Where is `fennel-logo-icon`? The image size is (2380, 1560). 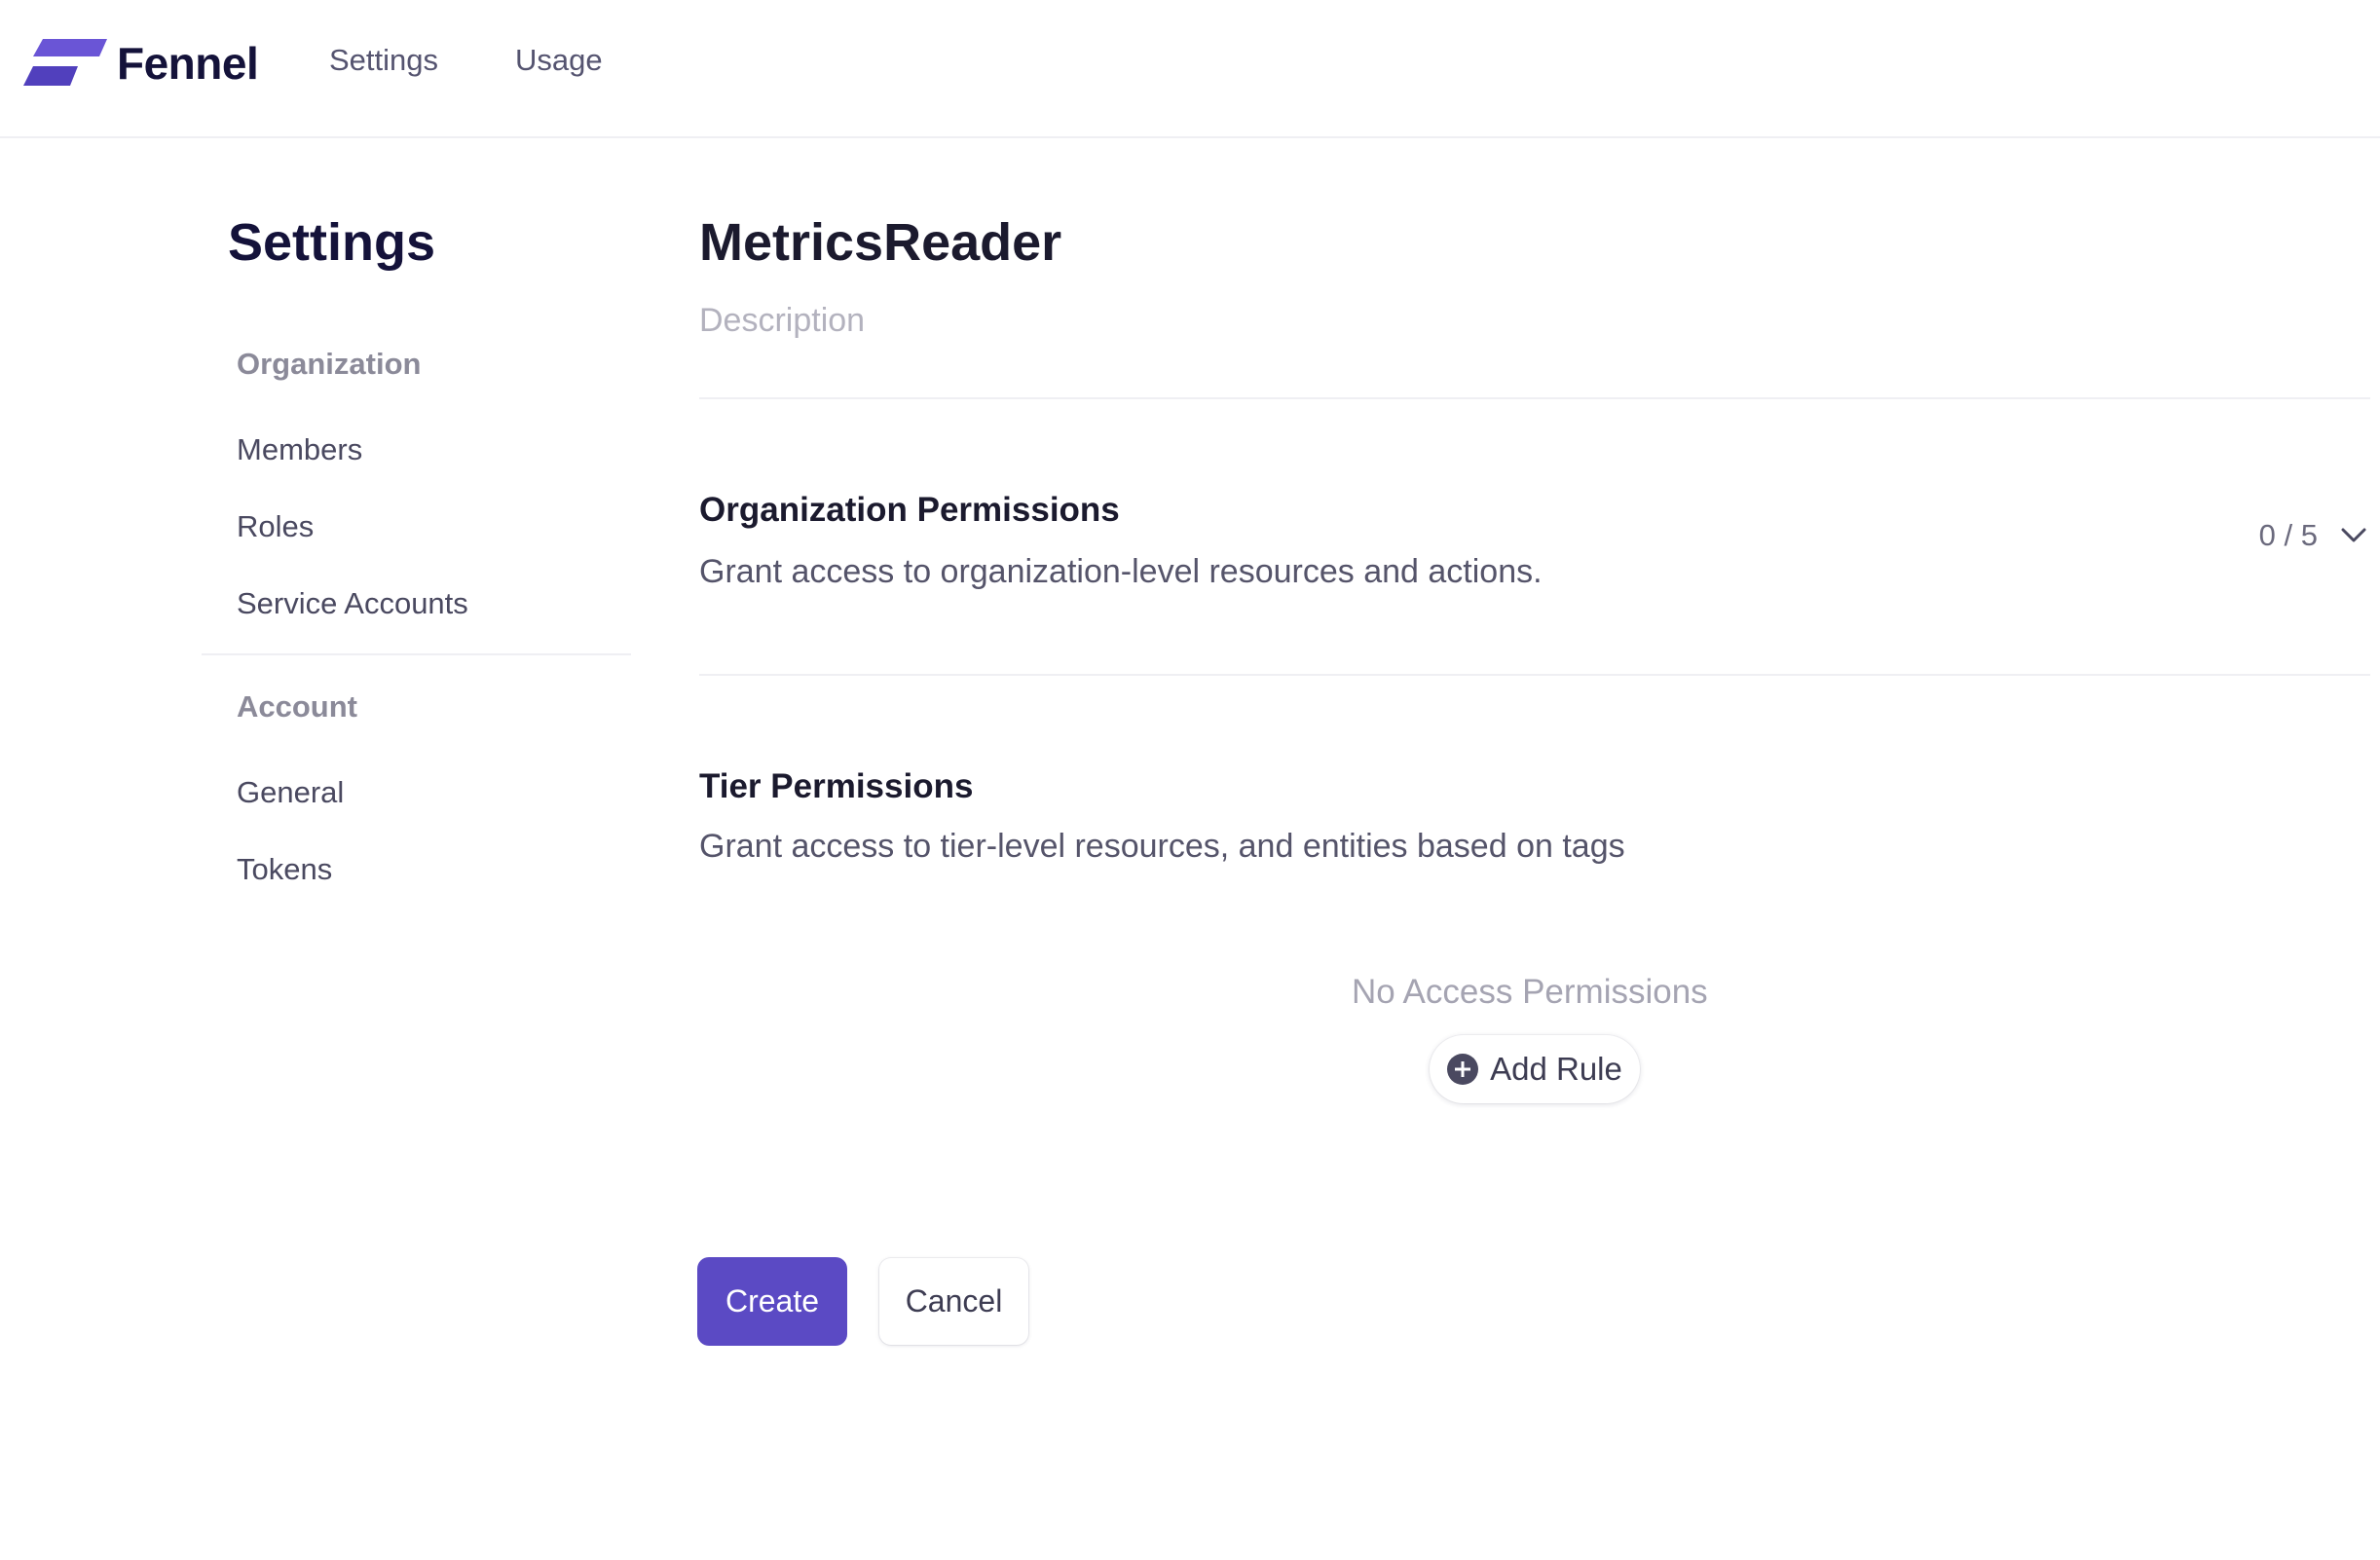 fennel-logo-icon is located at coordinates (65, 62).